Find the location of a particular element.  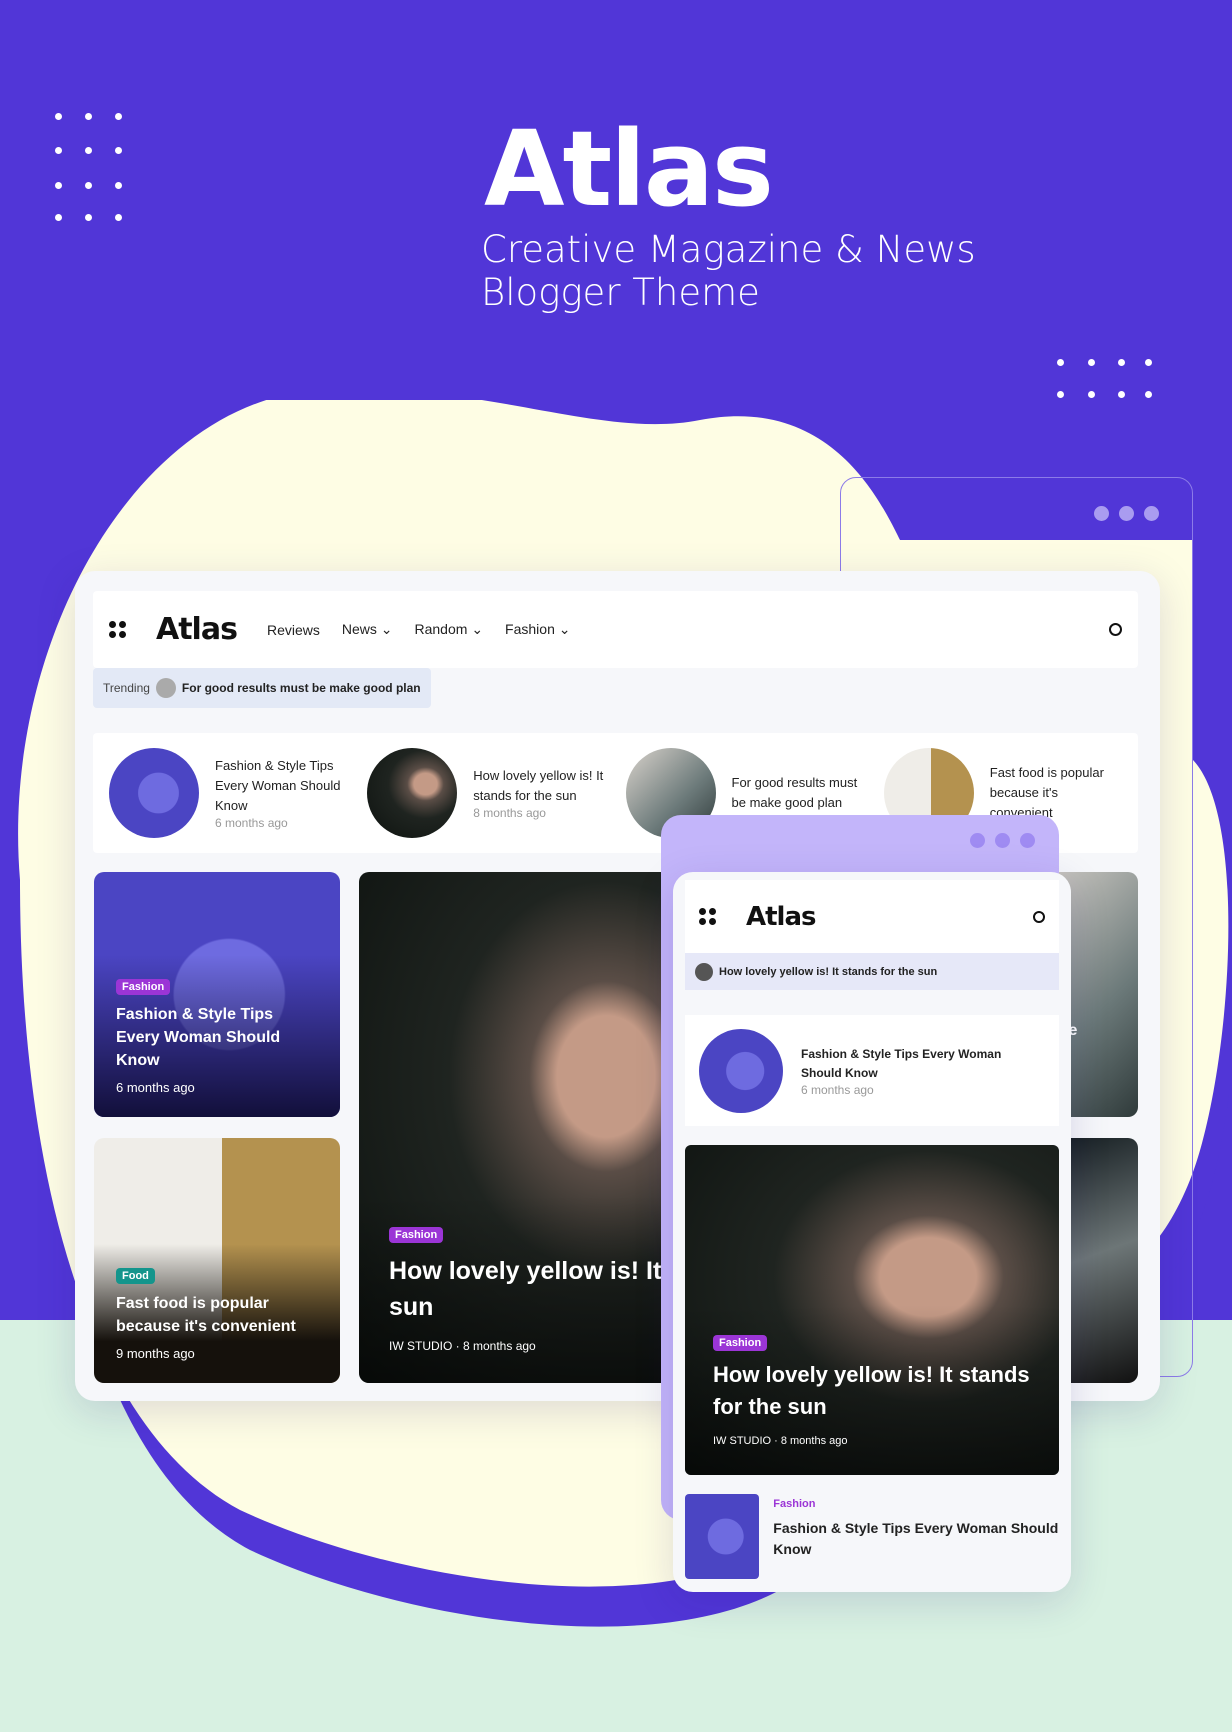

trending-headline: For good results must be make good plan is located at coordinates (301, 688).